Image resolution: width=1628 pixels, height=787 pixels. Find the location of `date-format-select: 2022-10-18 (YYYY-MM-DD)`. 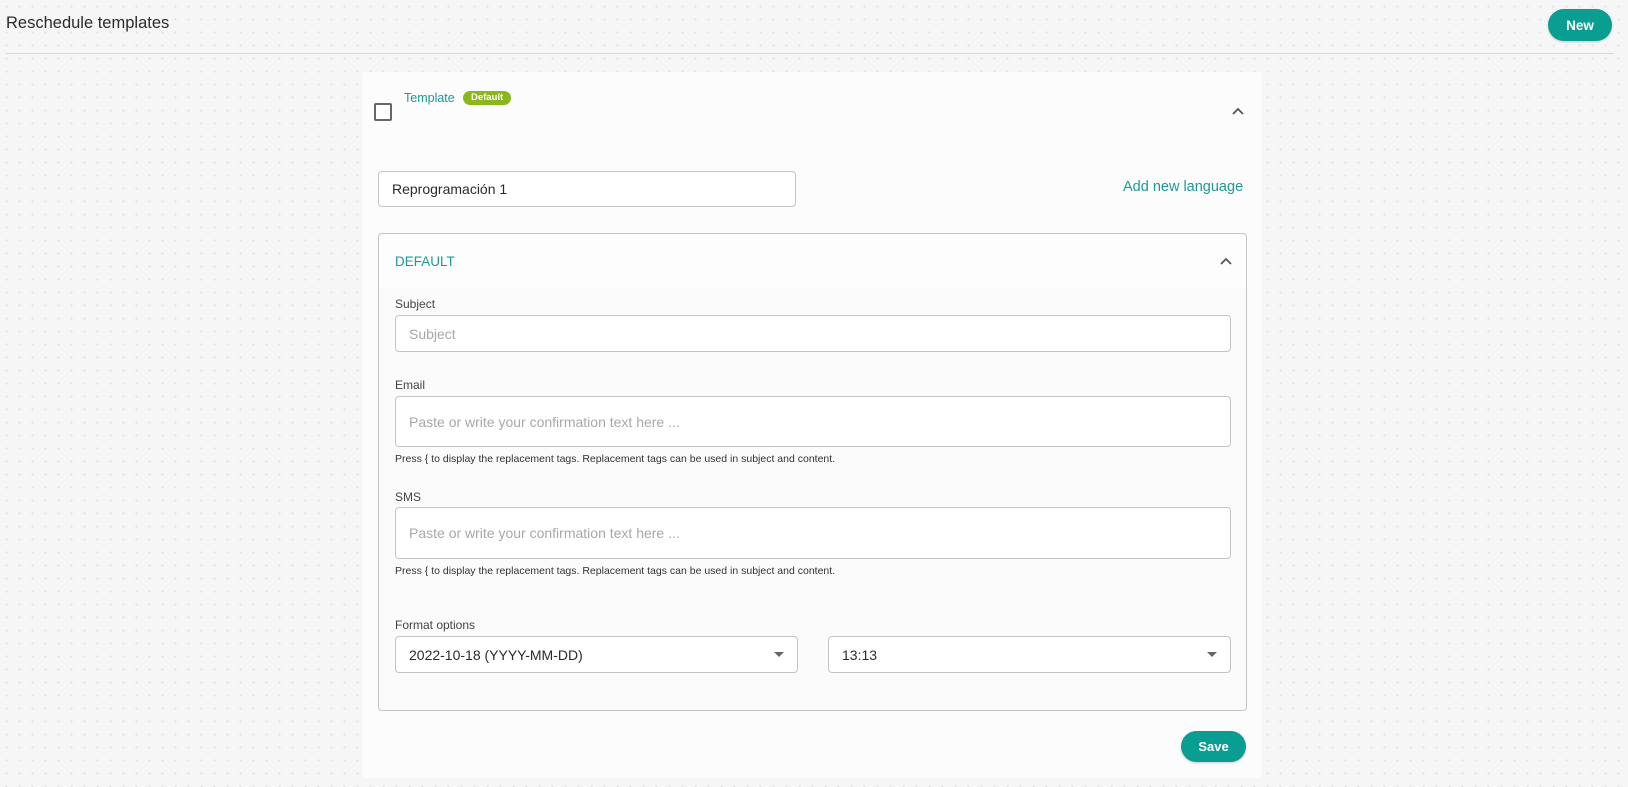

date-format-select: 2022-10-18 (YYYY-MM-DD) is located at coordinates (596, 654).